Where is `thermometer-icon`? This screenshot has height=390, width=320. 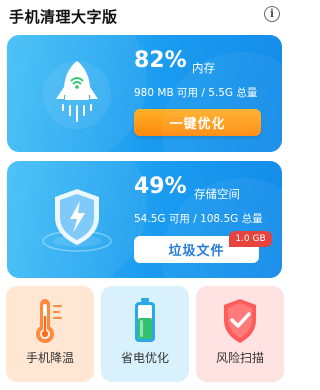
thermometer-icon is located at coordinates (49, 321).